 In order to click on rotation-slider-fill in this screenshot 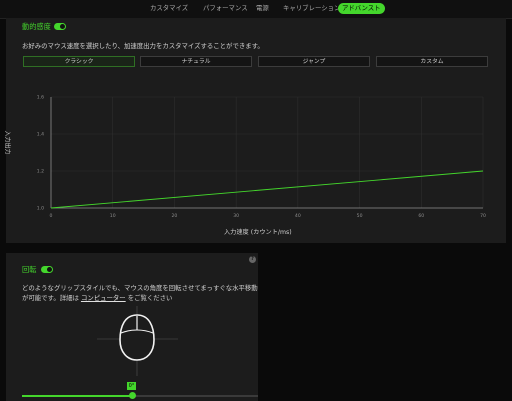, I will do `click(77, 396)`.